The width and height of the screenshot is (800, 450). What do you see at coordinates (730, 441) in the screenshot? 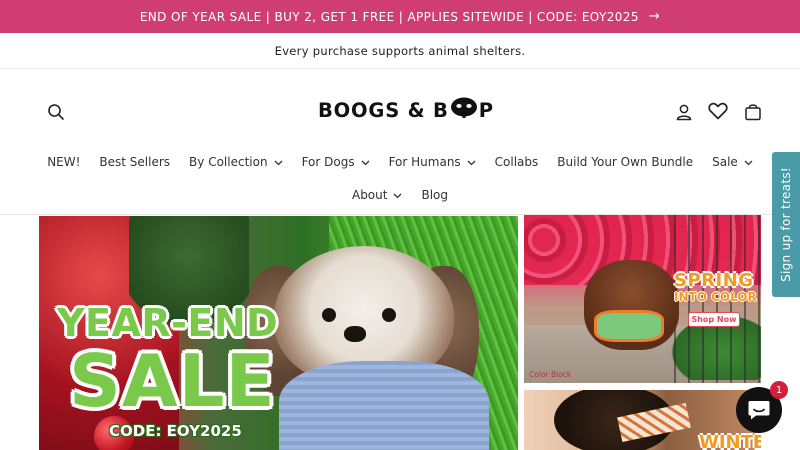
I see `promo-headline: WINTER` at bounding box center [730, 441].